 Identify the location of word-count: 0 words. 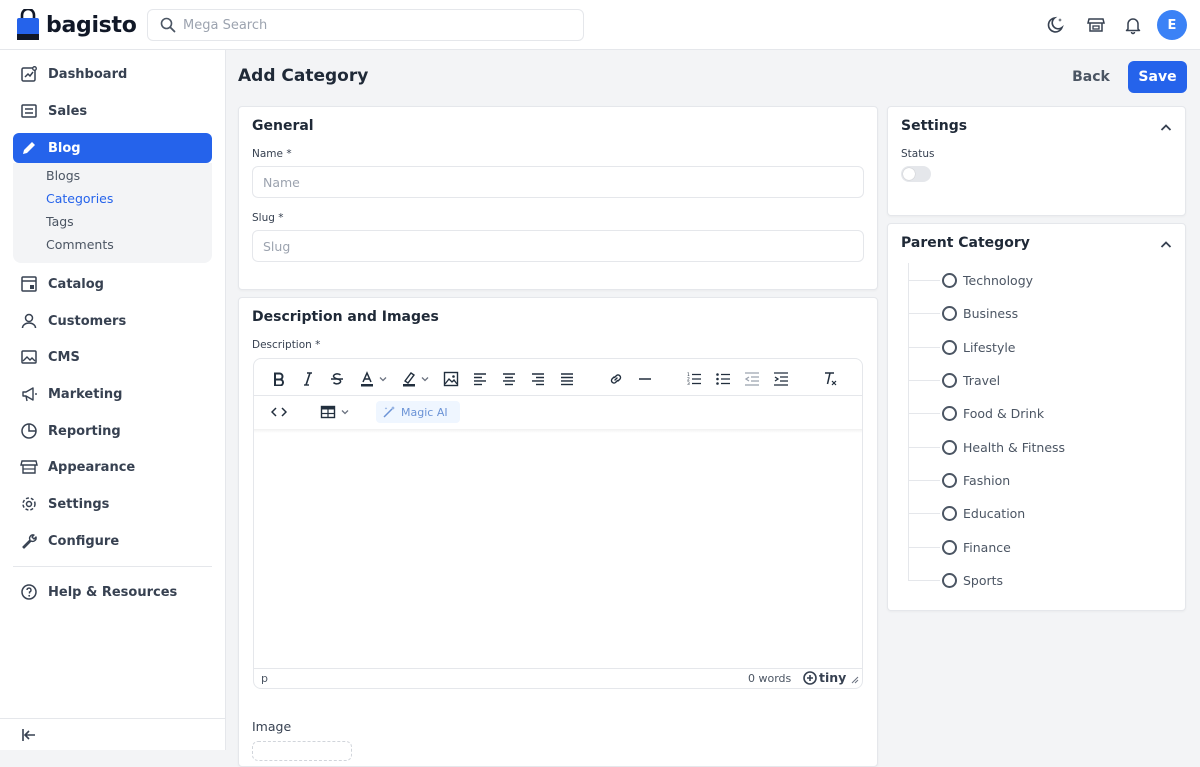
(769, 678).